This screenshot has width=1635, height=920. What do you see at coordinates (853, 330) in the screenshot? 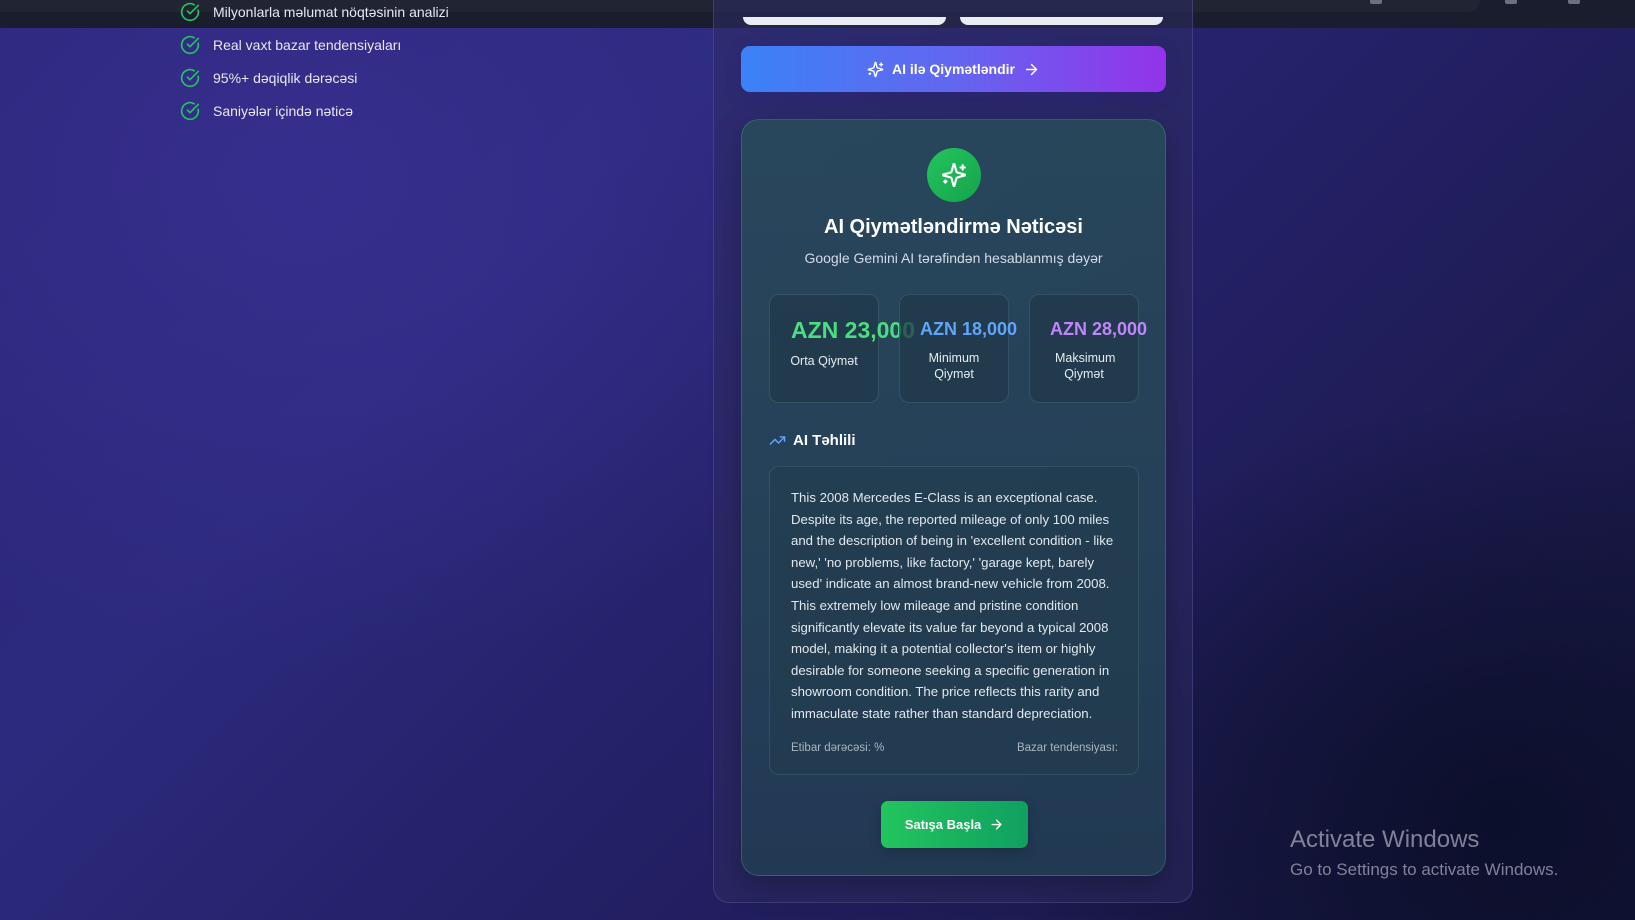
I see `stat-average-value: AZN 23,000` at bounding box center [853, 330].